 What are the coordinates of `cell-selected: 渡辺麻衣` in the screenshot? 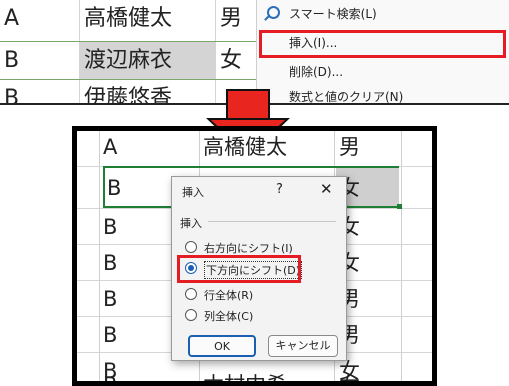 It's located at (148, 61).